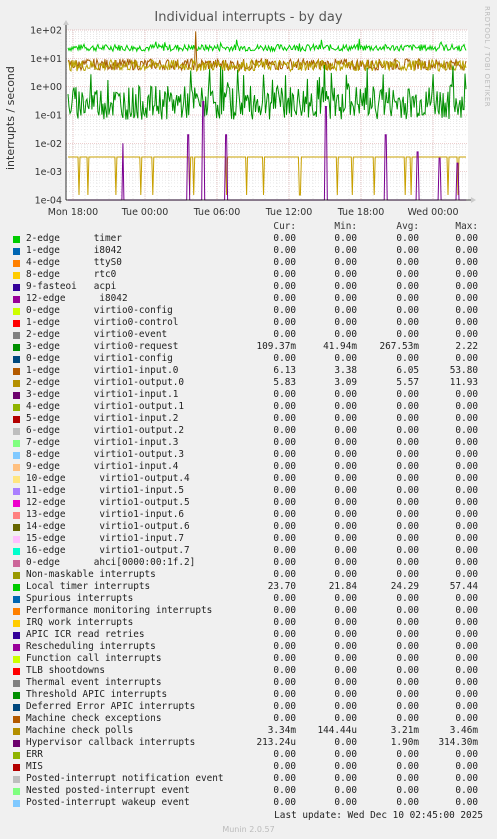  What do you see at coordinates (119, 610) in the screenshot?
I see `legend-label: Performance monitoring interrupts` at bounding box center [119, 610].